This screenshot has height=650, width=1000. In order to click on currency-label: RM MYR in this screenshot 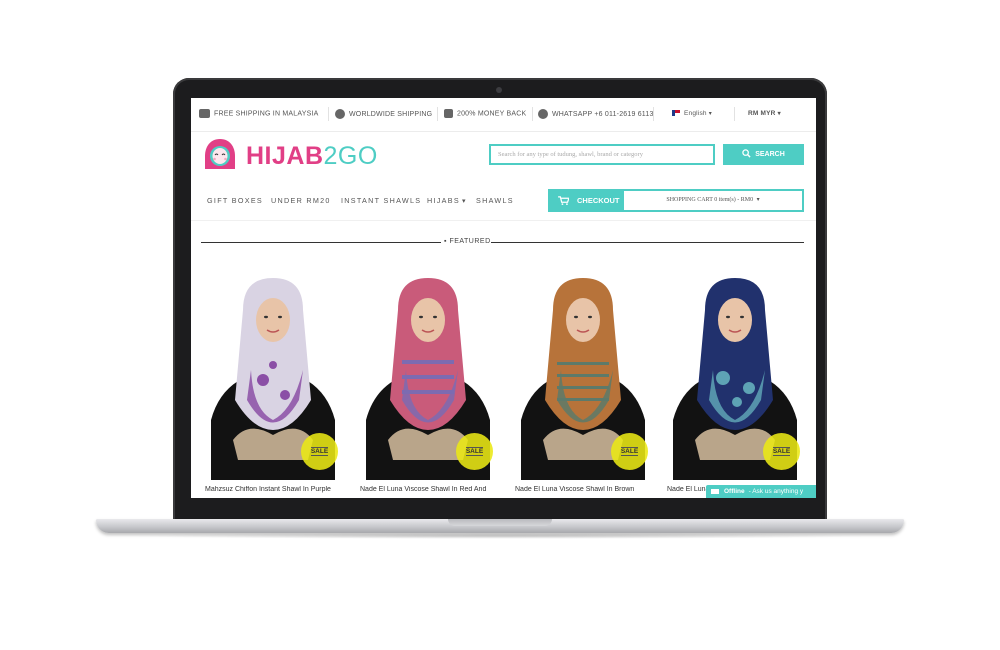, I will do `click(762, 113)`.